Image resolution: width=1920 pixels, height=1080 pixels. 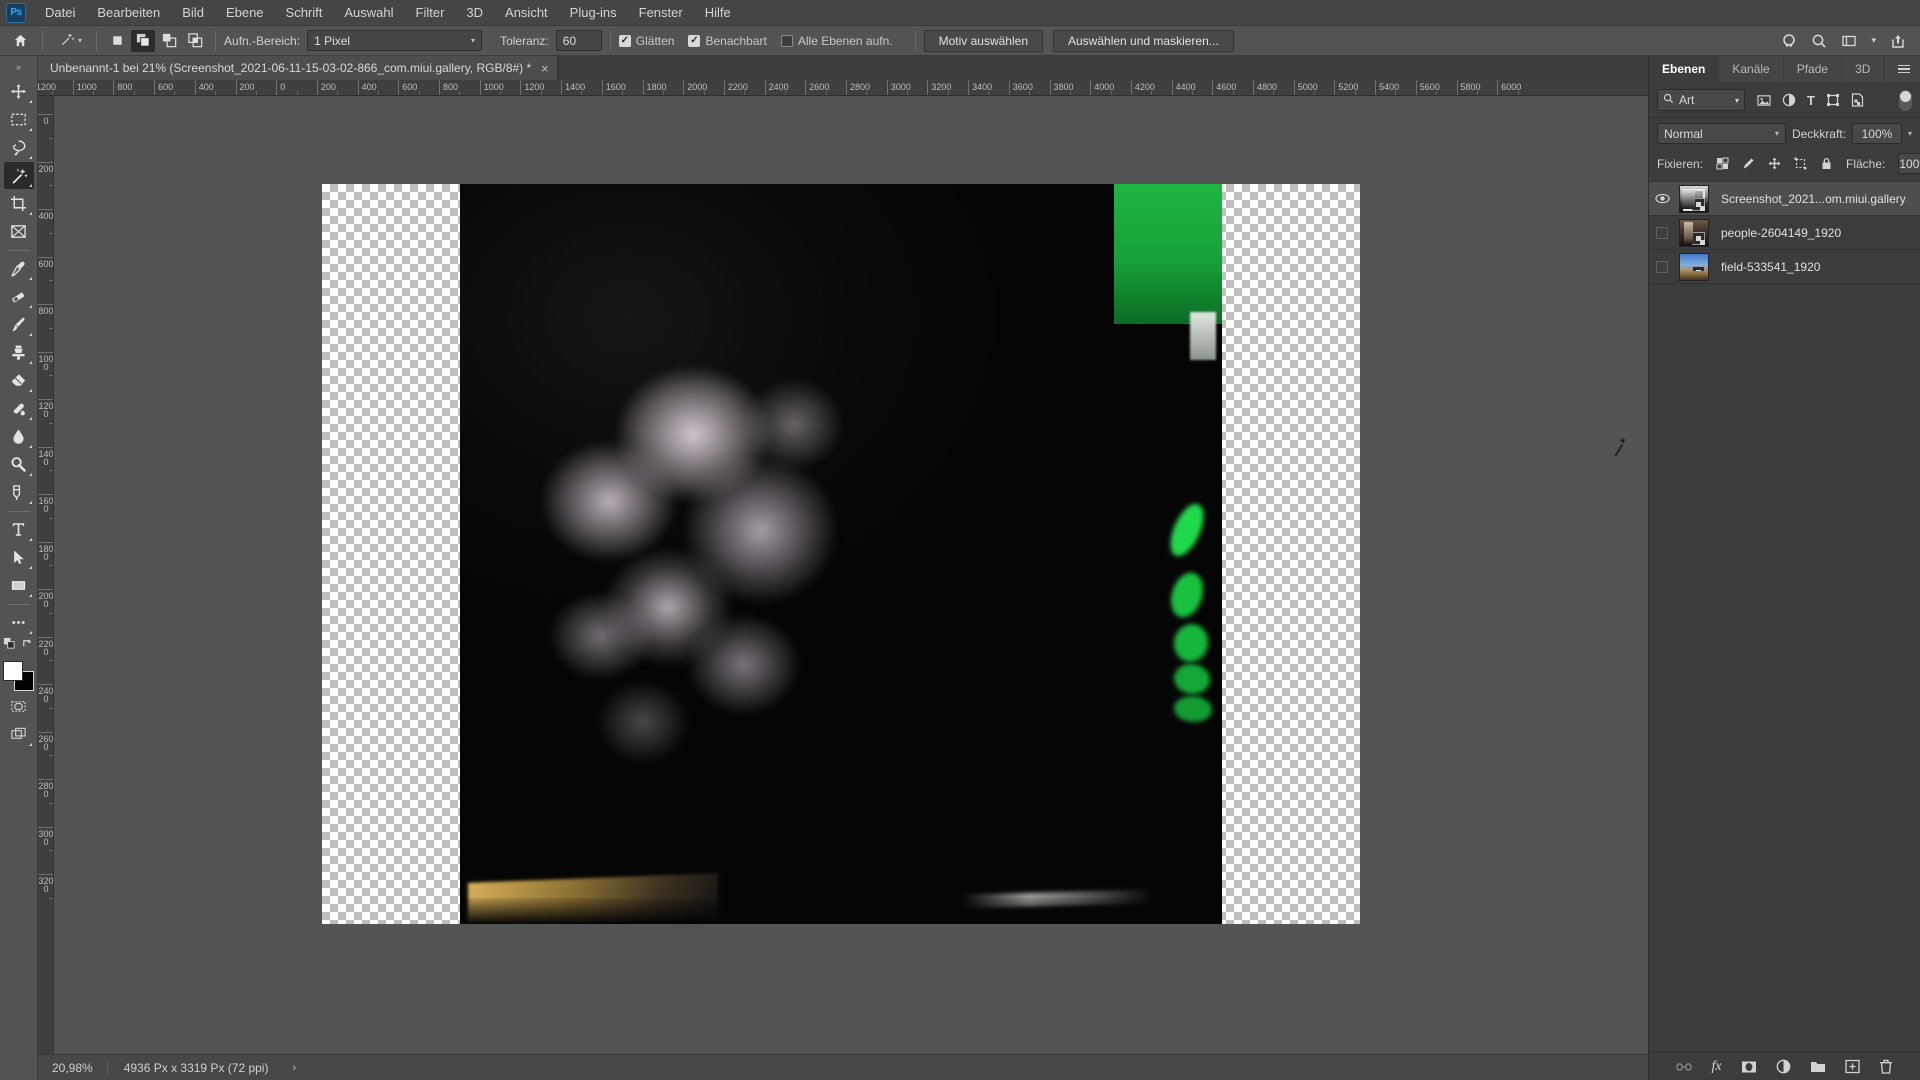 I want to click on quick-mask-icon, so click(x=19, y=706).